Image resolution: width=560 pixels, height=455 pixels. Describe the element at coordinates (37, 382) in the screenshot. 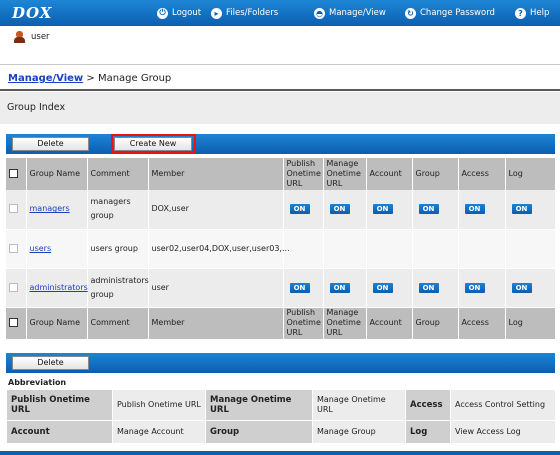

I see `abbreviation-title: Abbreviation` at that location.